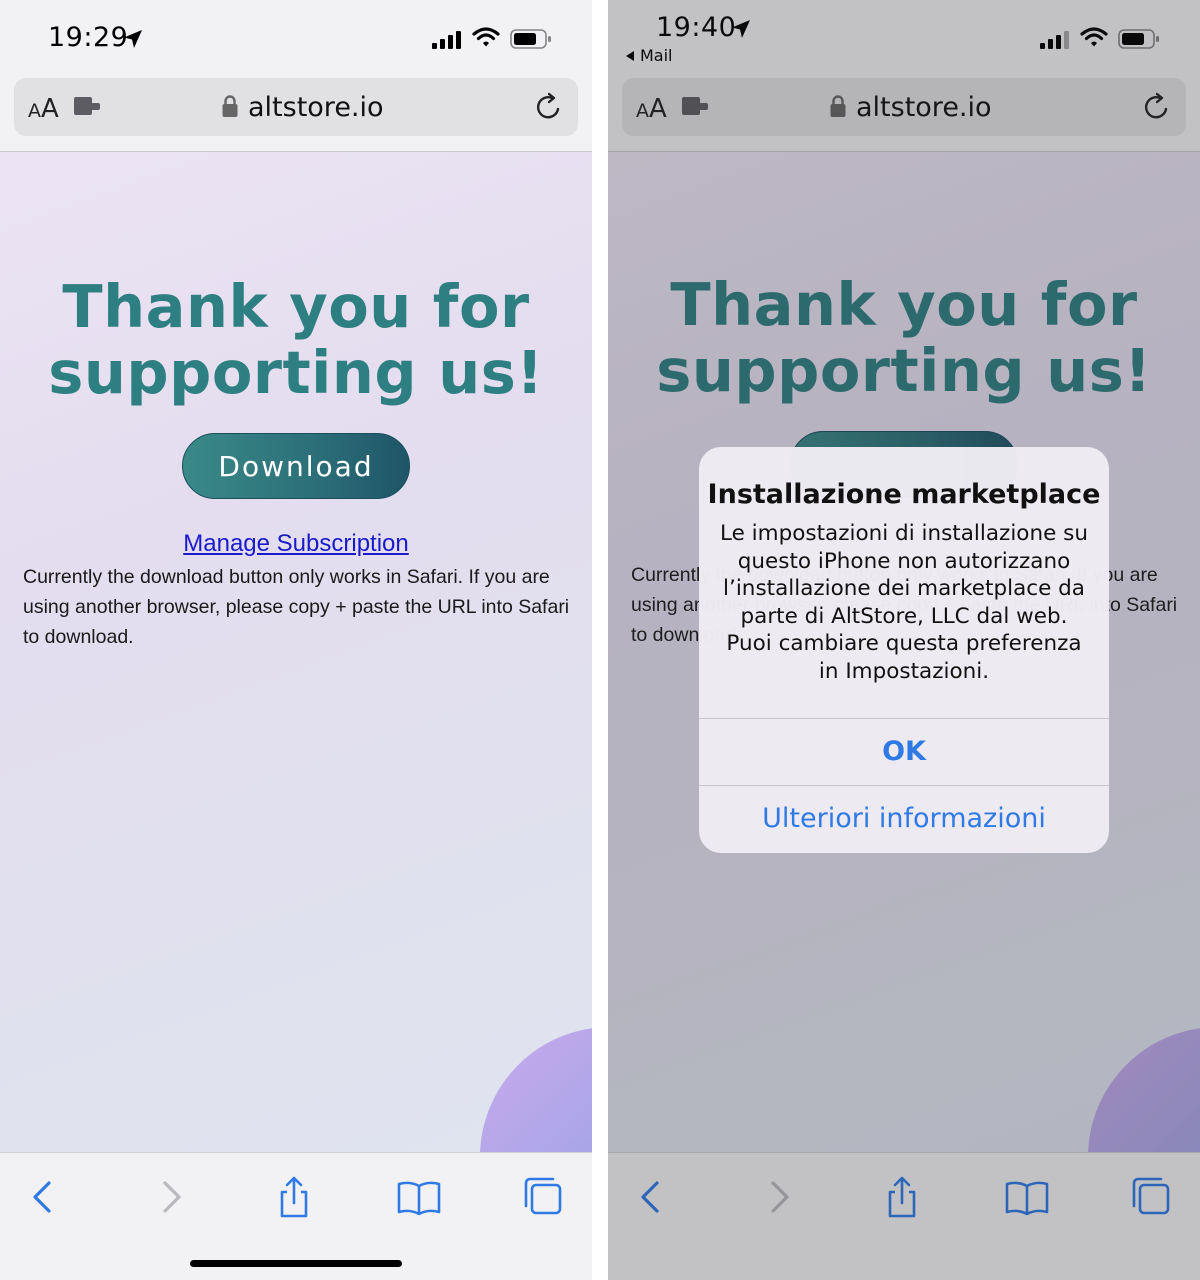 This screenshot has height=1280, width=1200. I want to click on extension-icon, so click(87, 106).